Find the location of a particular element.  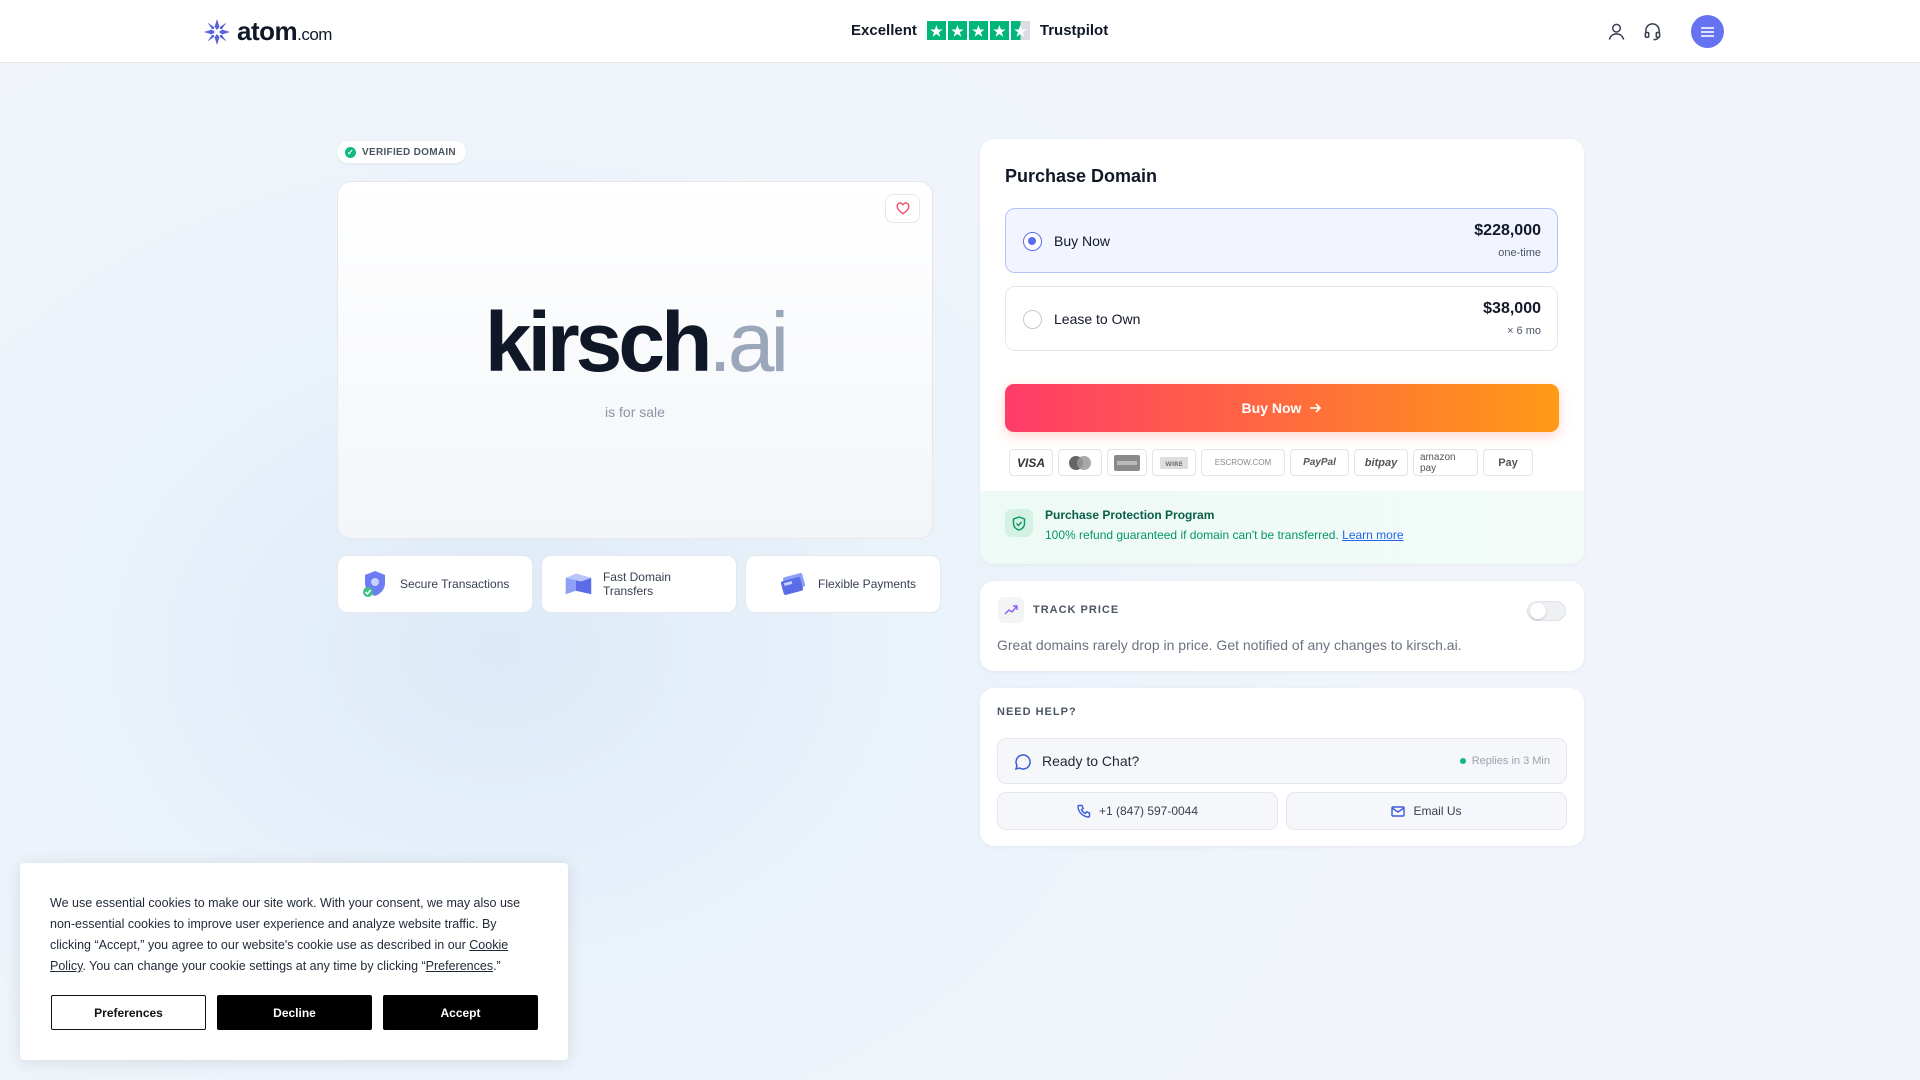

accept-button: Accept is located at coordinates (460, 1012).